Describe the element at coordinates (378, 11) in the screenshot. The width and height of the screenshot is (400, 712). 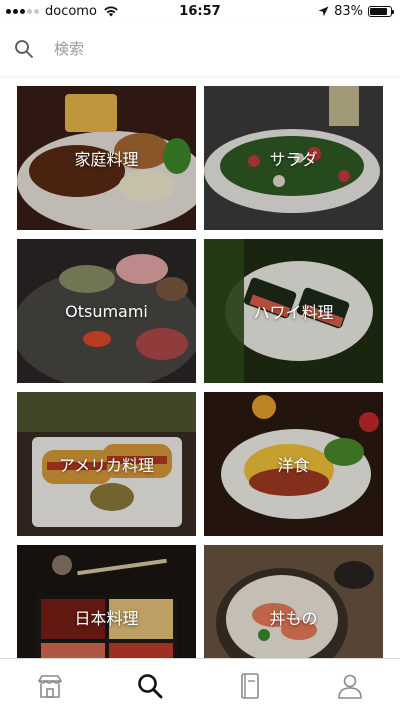
I see `battery-fill` at that location.